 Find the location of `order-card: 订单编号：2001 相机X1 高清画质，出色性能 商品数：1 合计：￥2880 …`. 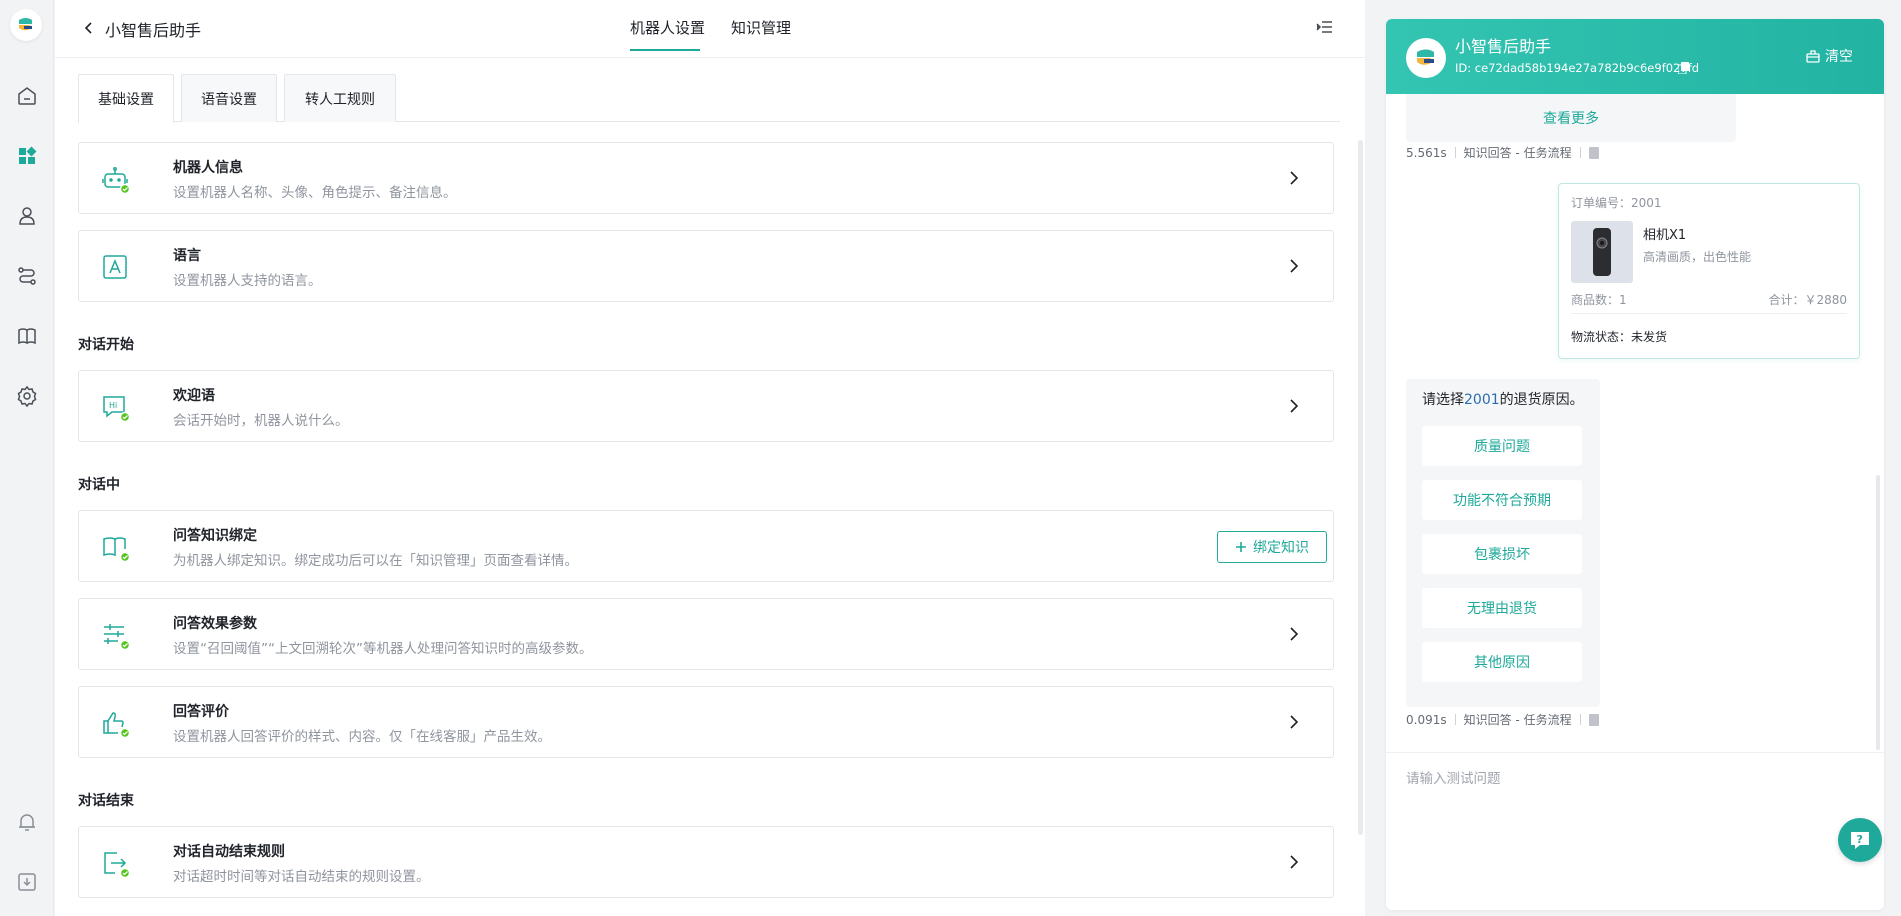

order-card: 订单编号：2001 相机X1 高清画质，出色性能 商品数：1 合计：￥2880 … is located at coordinates (1709, 271).